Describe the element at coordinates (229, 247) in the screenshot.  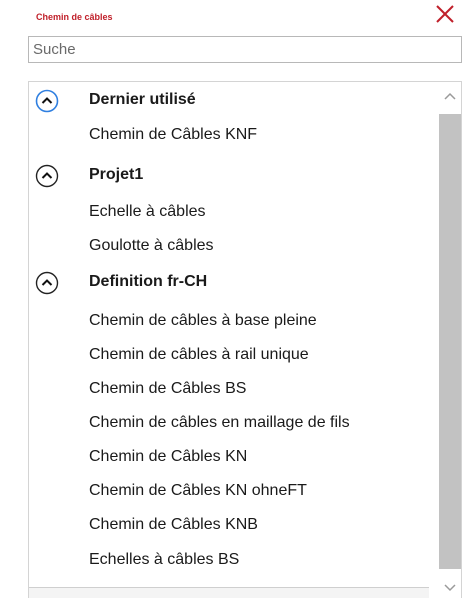
I see `list-item: Goulotte à câbles` at that location.